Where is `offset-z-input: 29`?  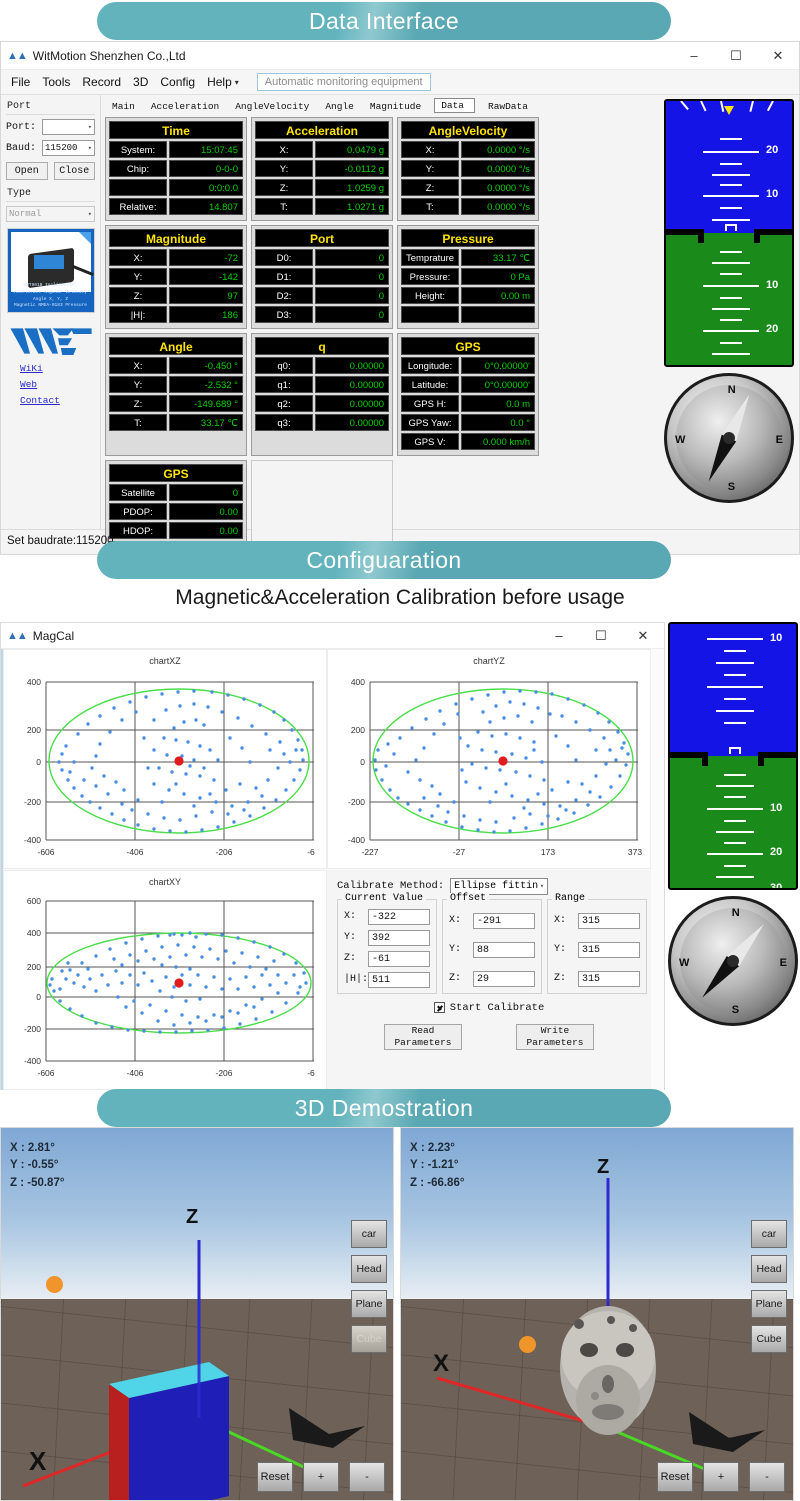
offset-z-input: 29 is located at coordinates (504, 978).